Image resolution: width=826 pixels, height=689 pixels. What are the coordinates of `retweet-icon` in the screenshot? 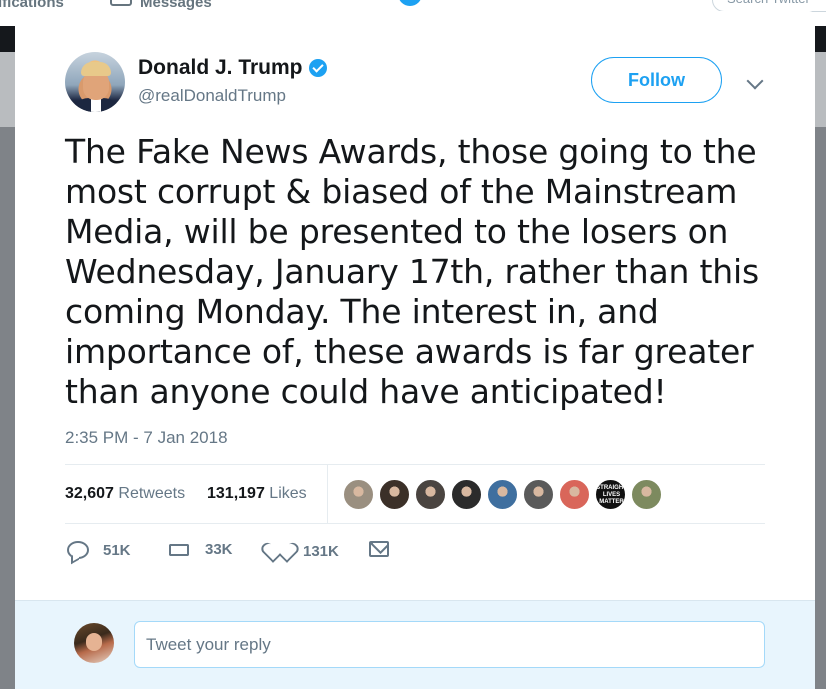 It's located at (179, 550).